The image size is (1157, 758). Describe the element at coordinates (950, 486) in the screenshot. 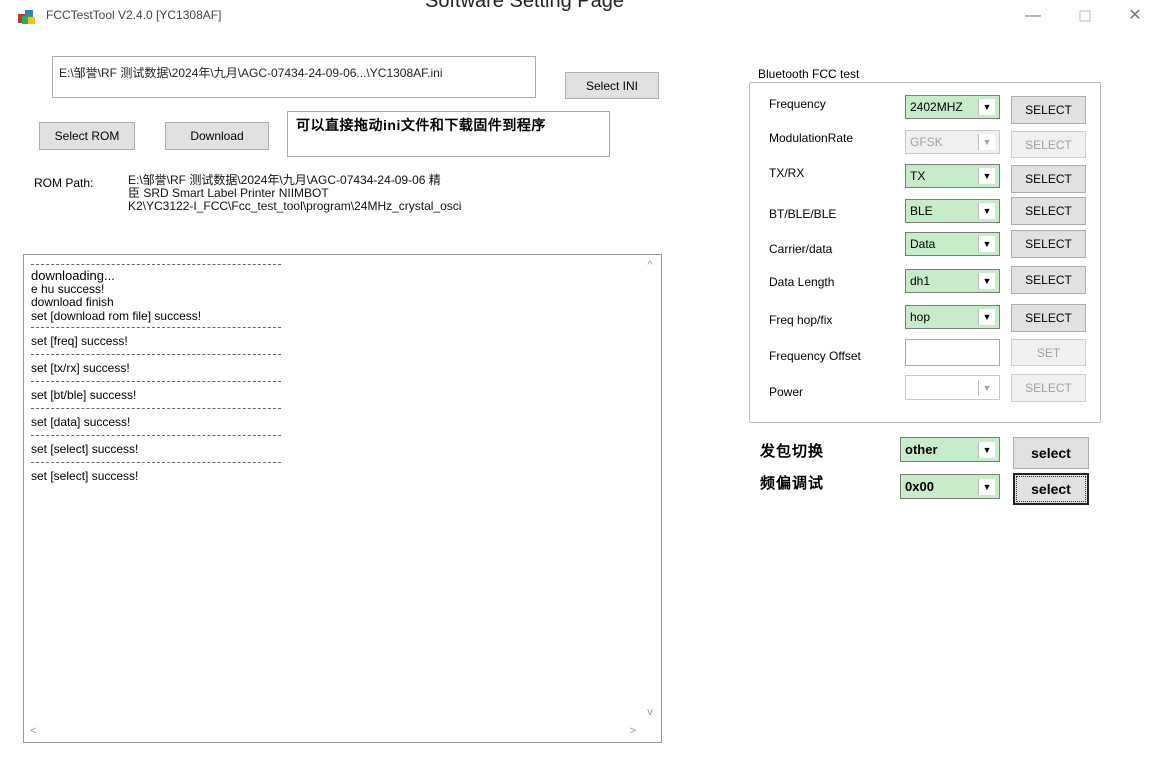

I see `frequency-offset-debug-select: 0x00 ▼` at that location.